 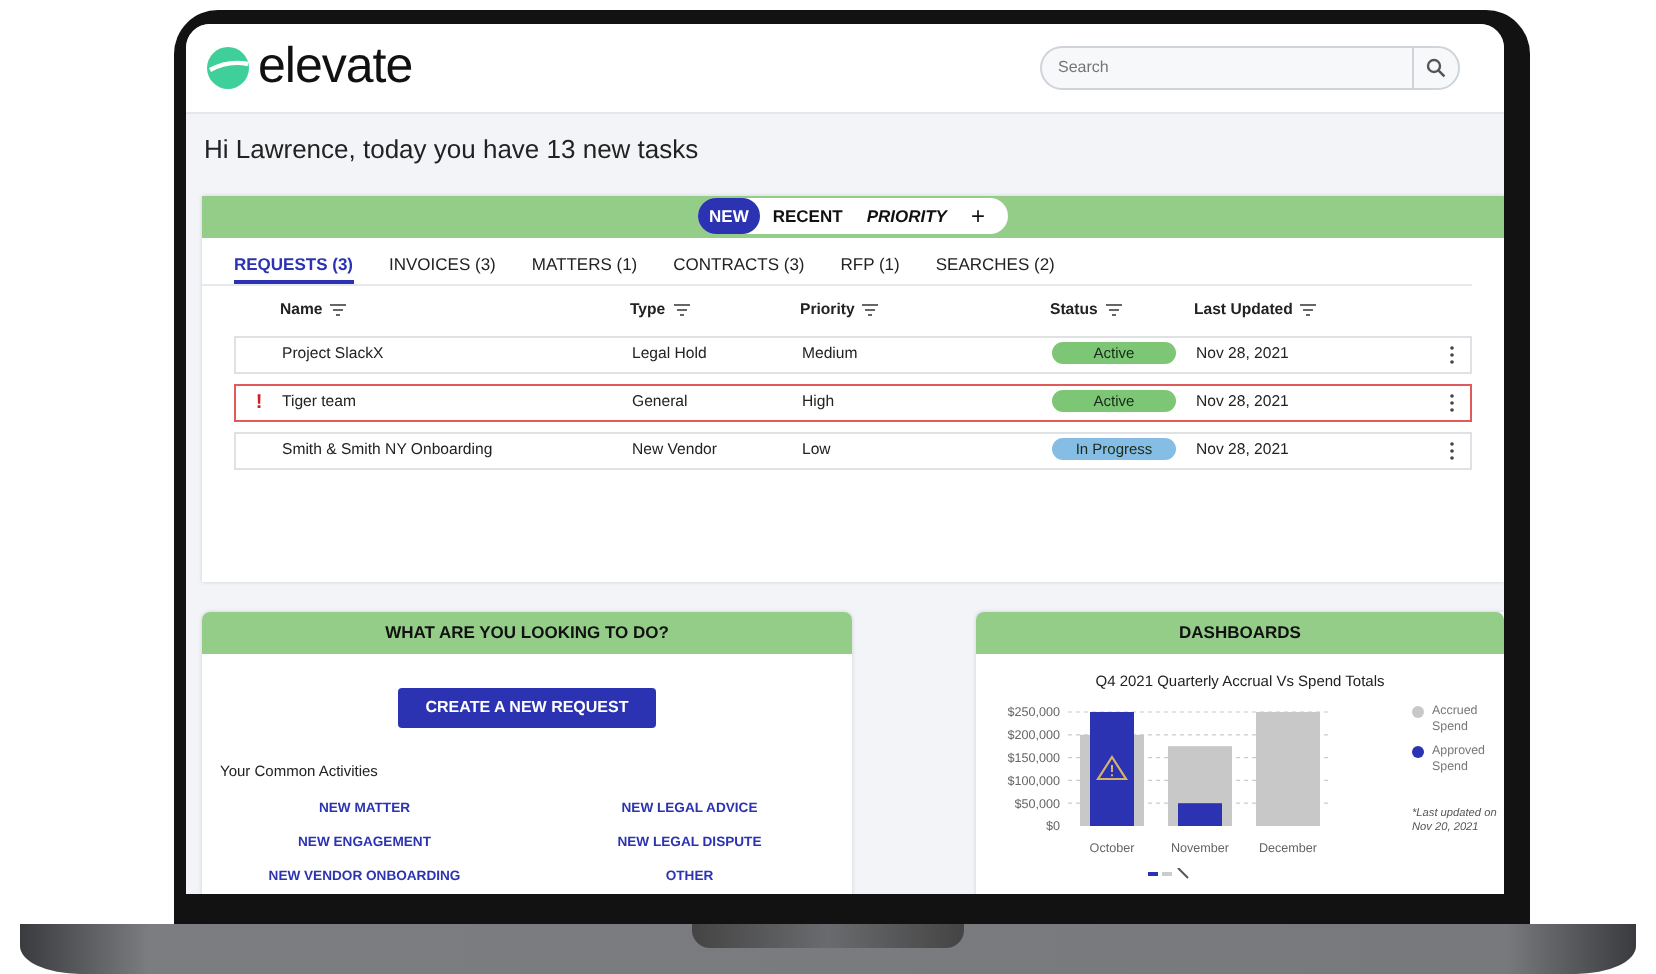 I want to click on search-button, so click(x=1436, y=68).